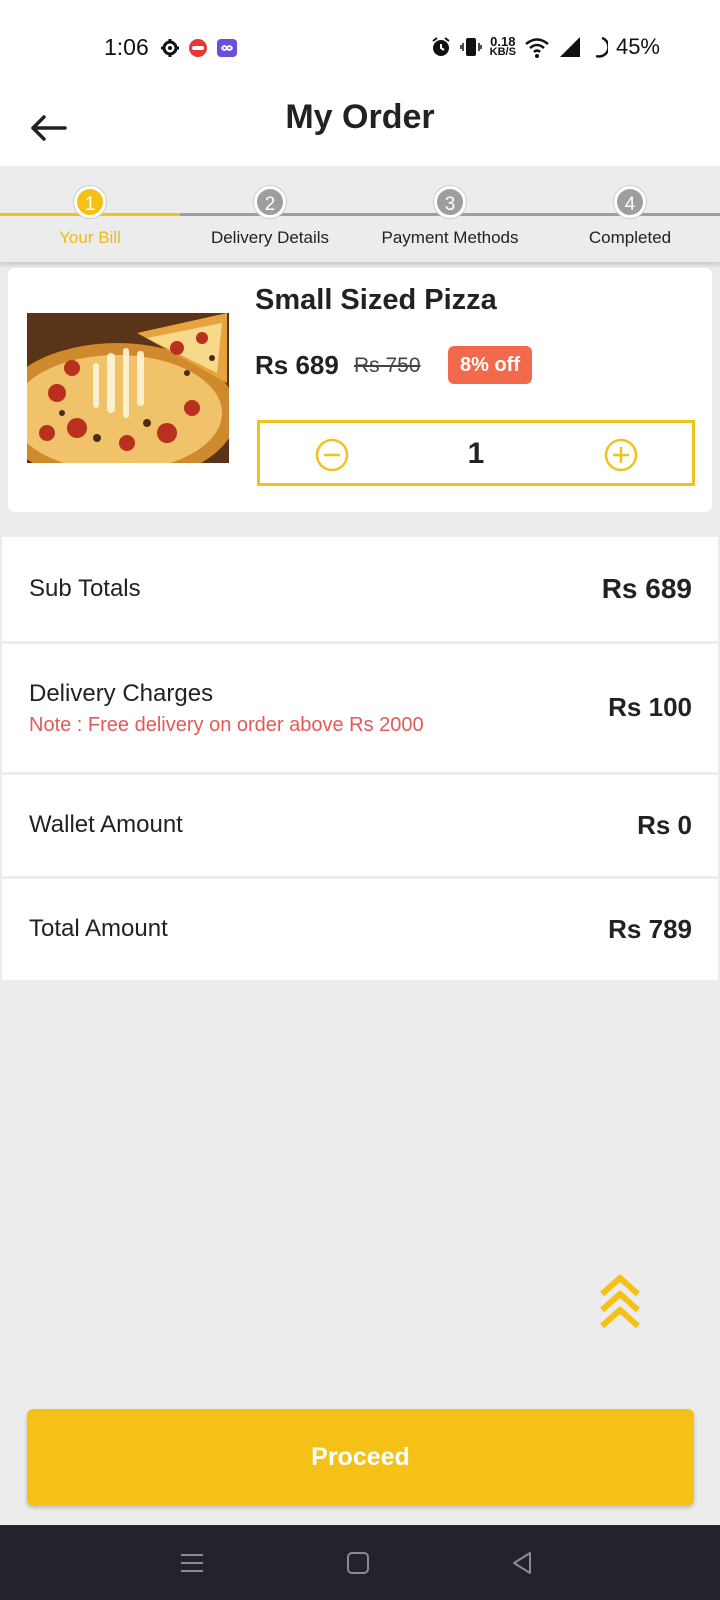  I want to click on proceed-button: Proceed, so click(360, 1457).